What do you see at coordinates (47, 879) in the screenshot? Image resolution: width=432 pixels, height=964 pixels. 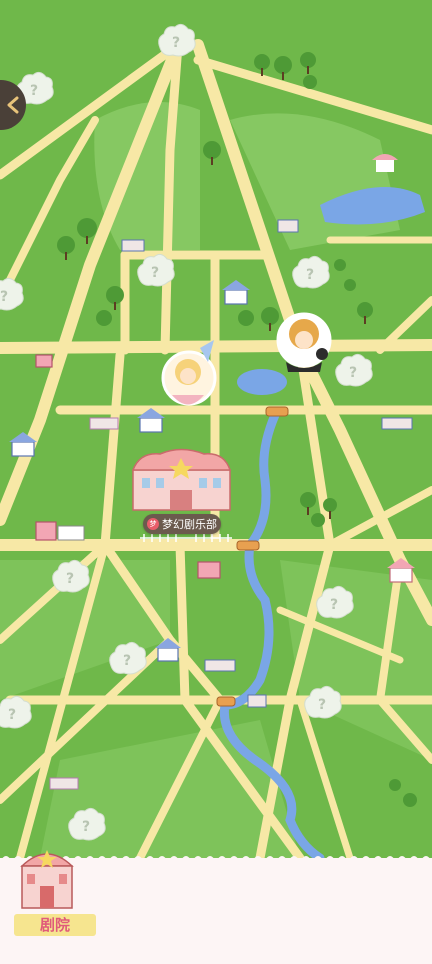 I see `theater-icon` at bounding box center [47, 879].